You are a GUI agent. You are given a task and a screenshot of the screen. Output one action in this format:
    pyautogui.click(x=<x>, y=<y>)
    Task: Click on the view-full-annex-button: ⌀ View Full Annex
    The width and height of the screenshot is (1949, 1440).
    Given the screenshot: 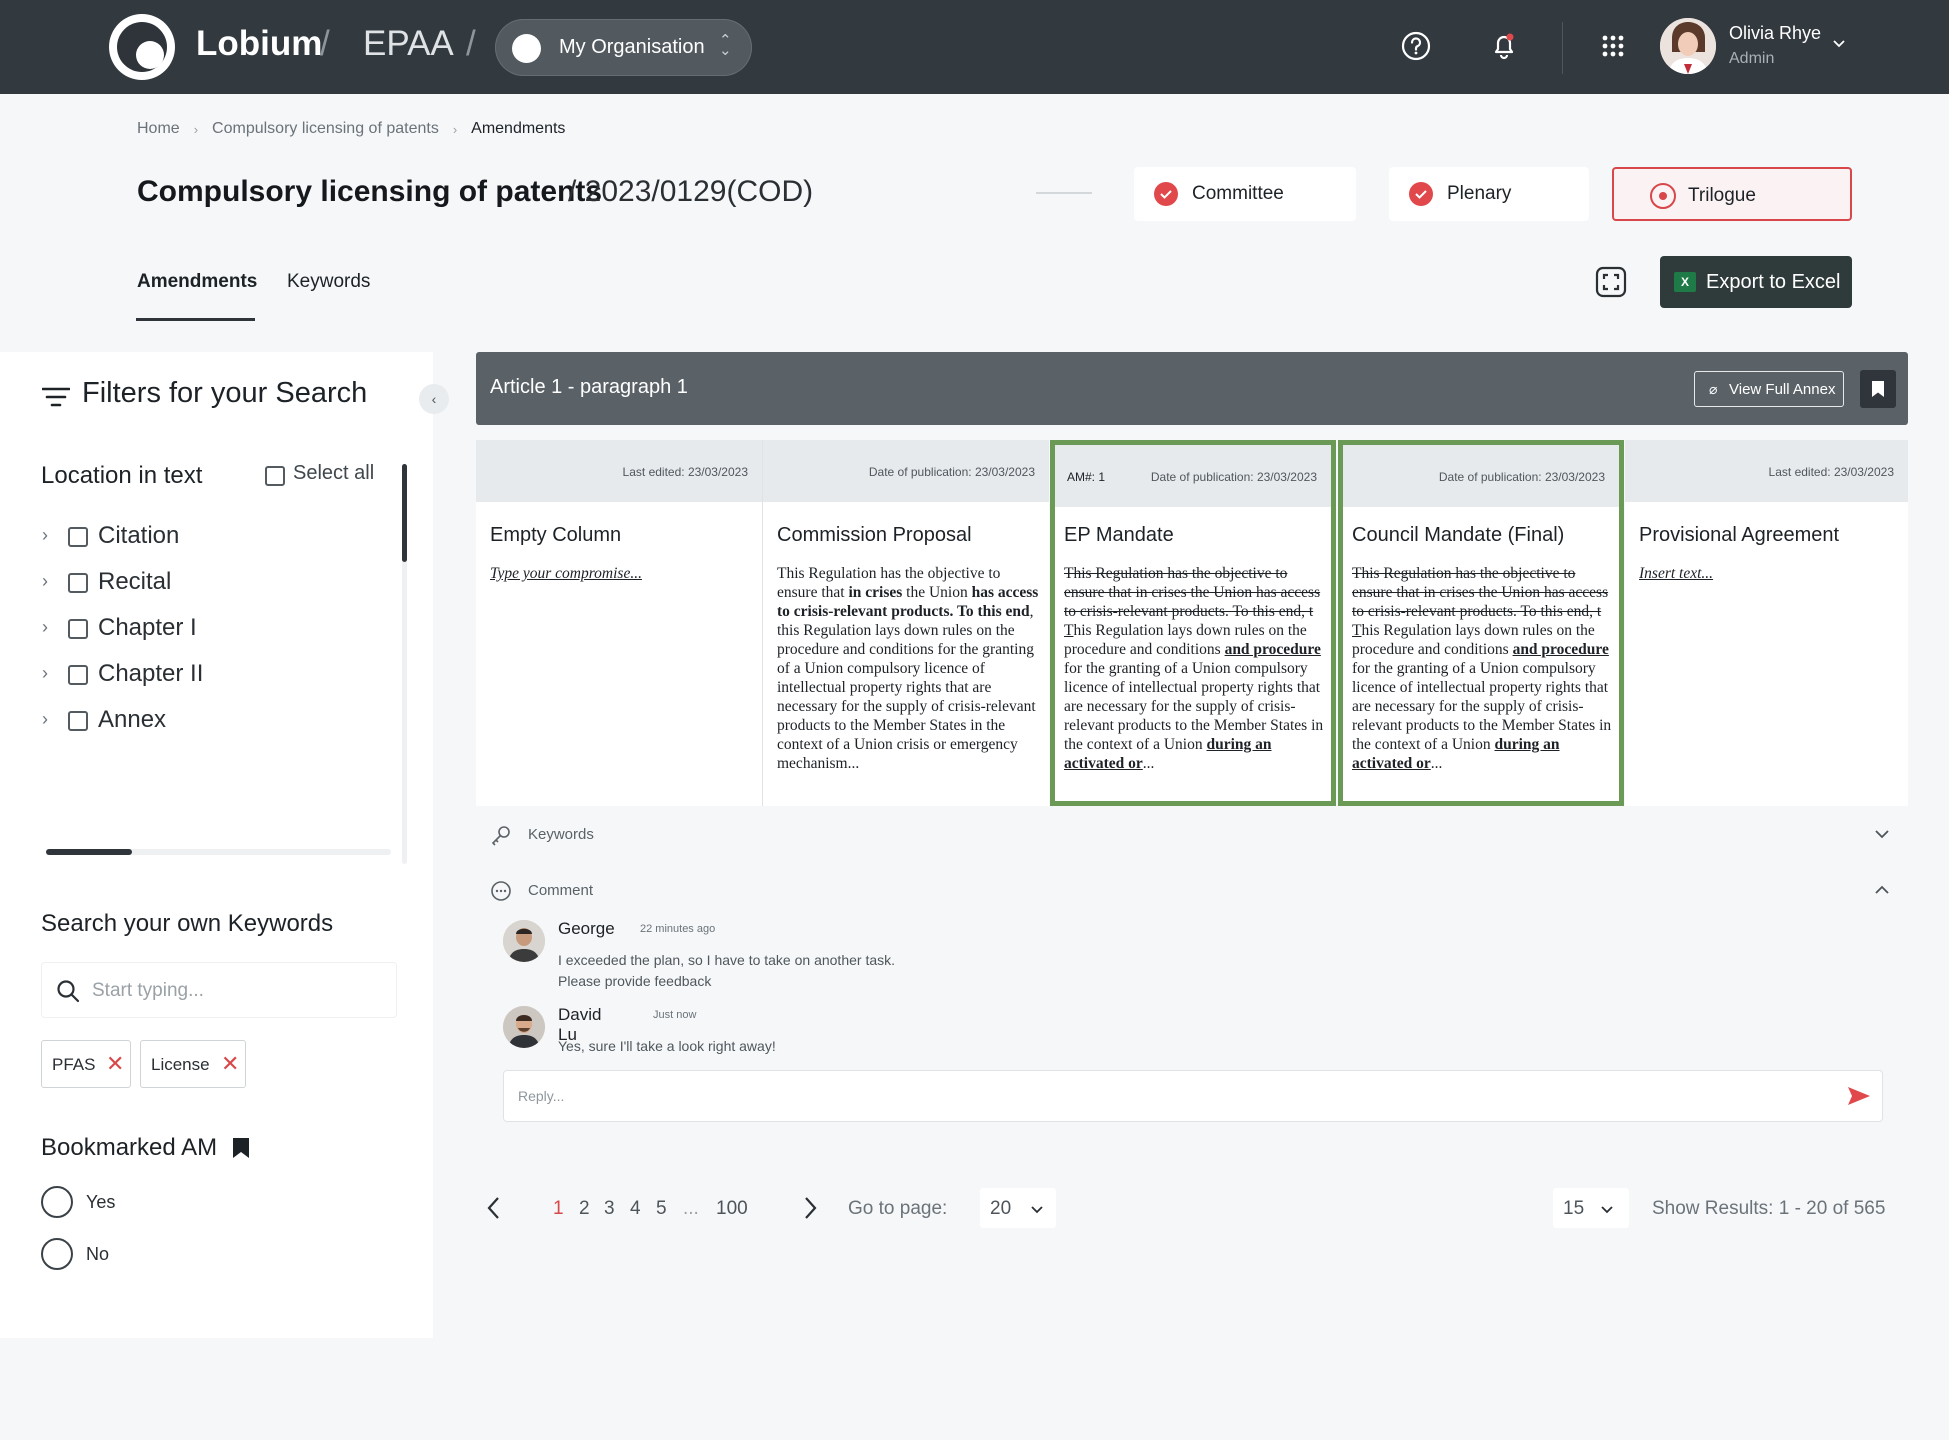 What is the action you would take?
    pyautogui.click(x=1769, y=389)
    